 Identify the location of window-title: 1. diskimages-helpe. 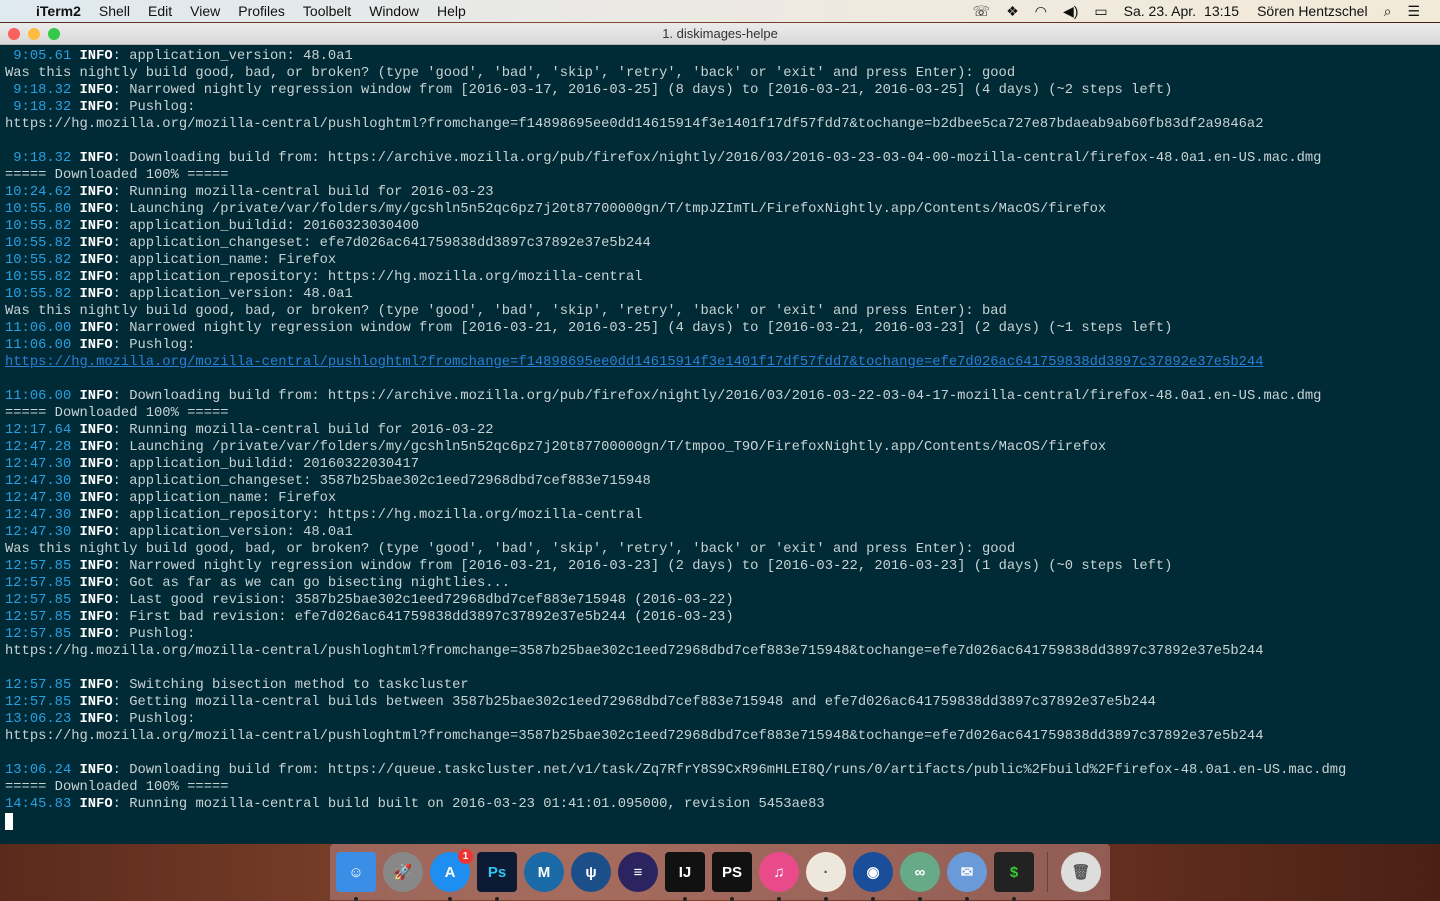
(720, 33).